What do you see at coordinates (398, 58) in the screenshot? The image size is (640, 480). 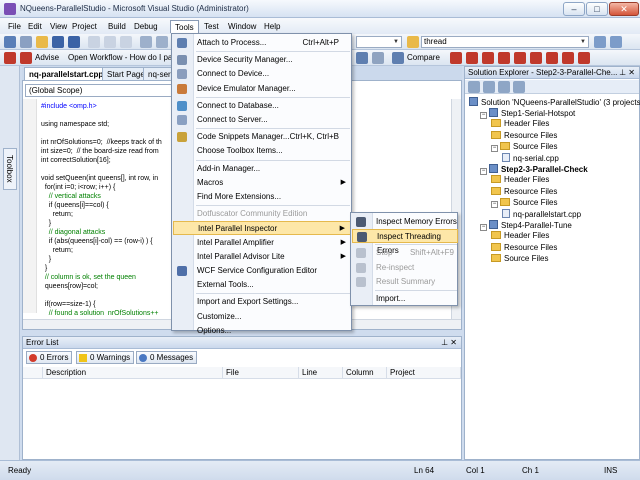 I see `amplifier-icon` at bounding box center [398, 58].